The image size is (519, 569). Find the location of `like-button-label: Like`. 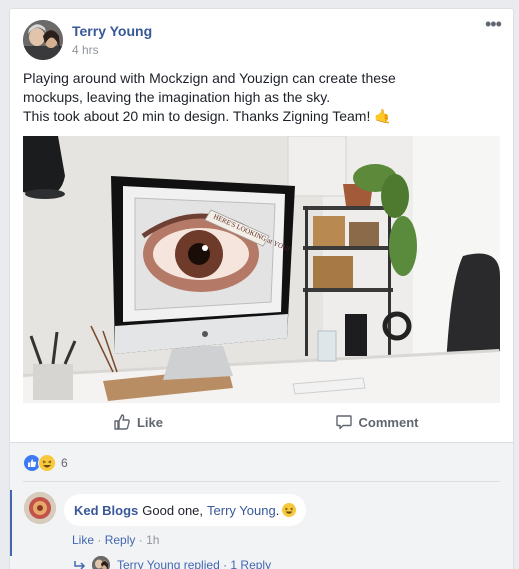

like-button-label: Like is located at coordinates (150, 422).